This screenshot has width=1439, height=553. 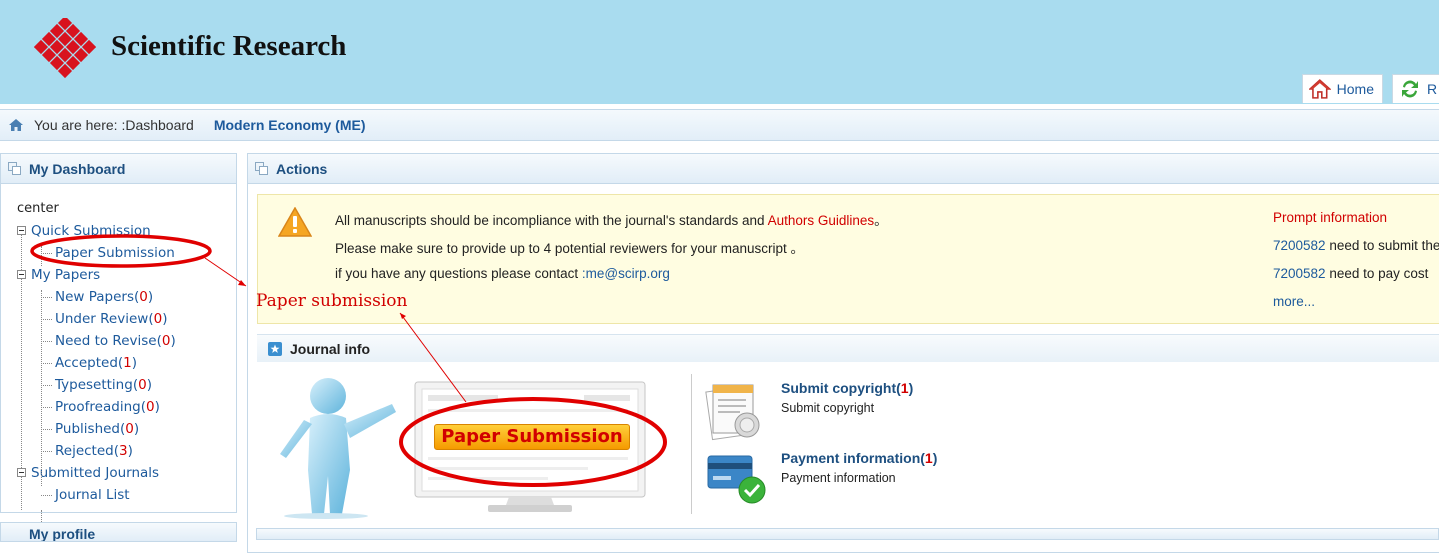 What do you see at coordinates (332, 301) in the screenshot?
I see `annotation-label: Paper submission` at bounding box center [332, 301].